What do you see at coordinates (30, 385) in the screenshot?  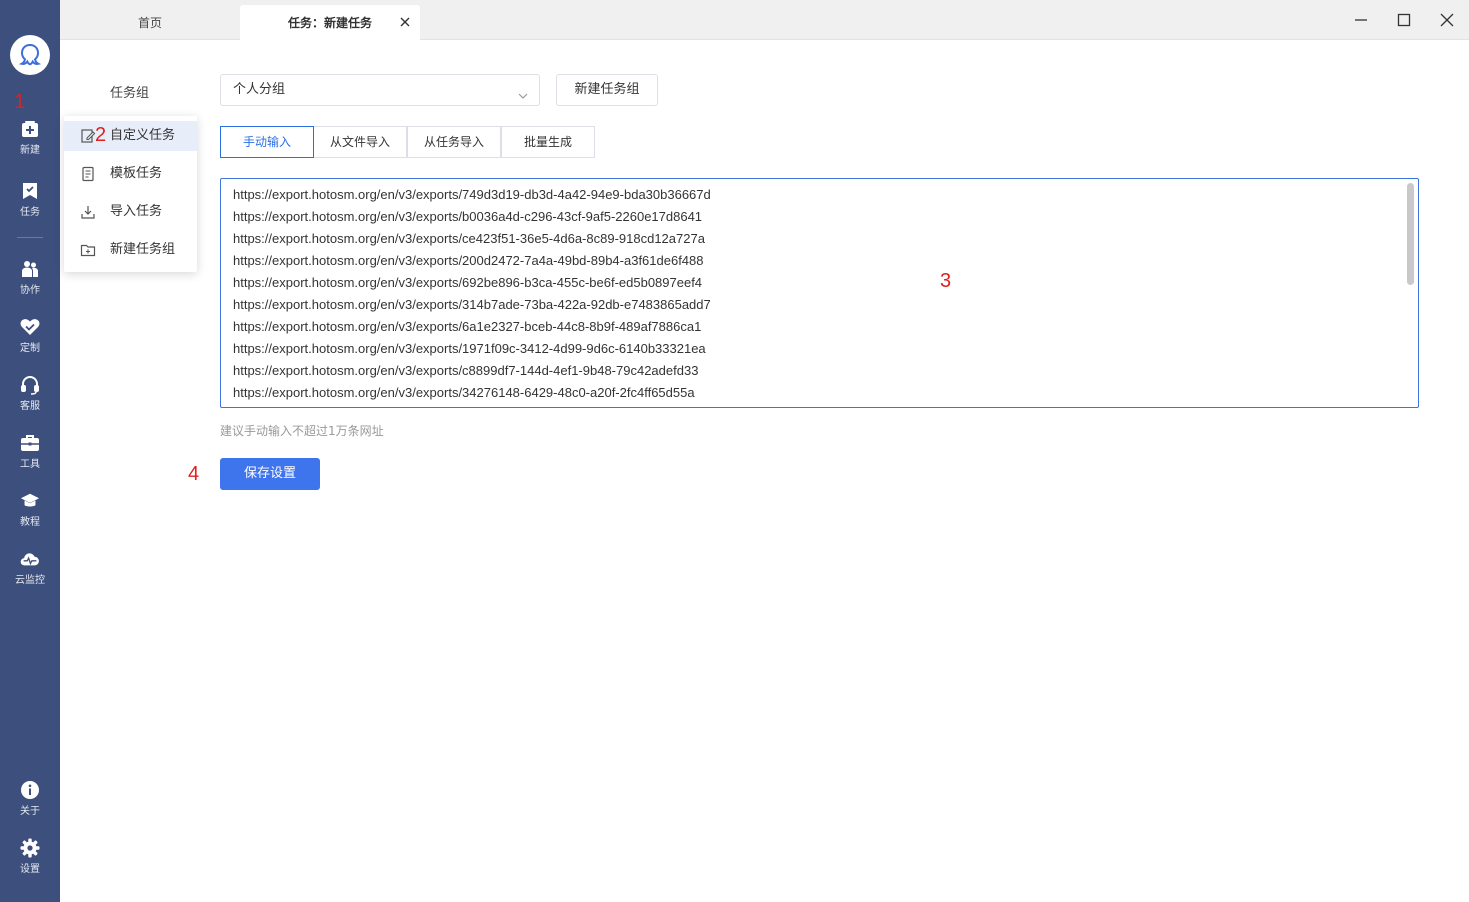 I see `headset-icon` at bounding box center [30, 385].